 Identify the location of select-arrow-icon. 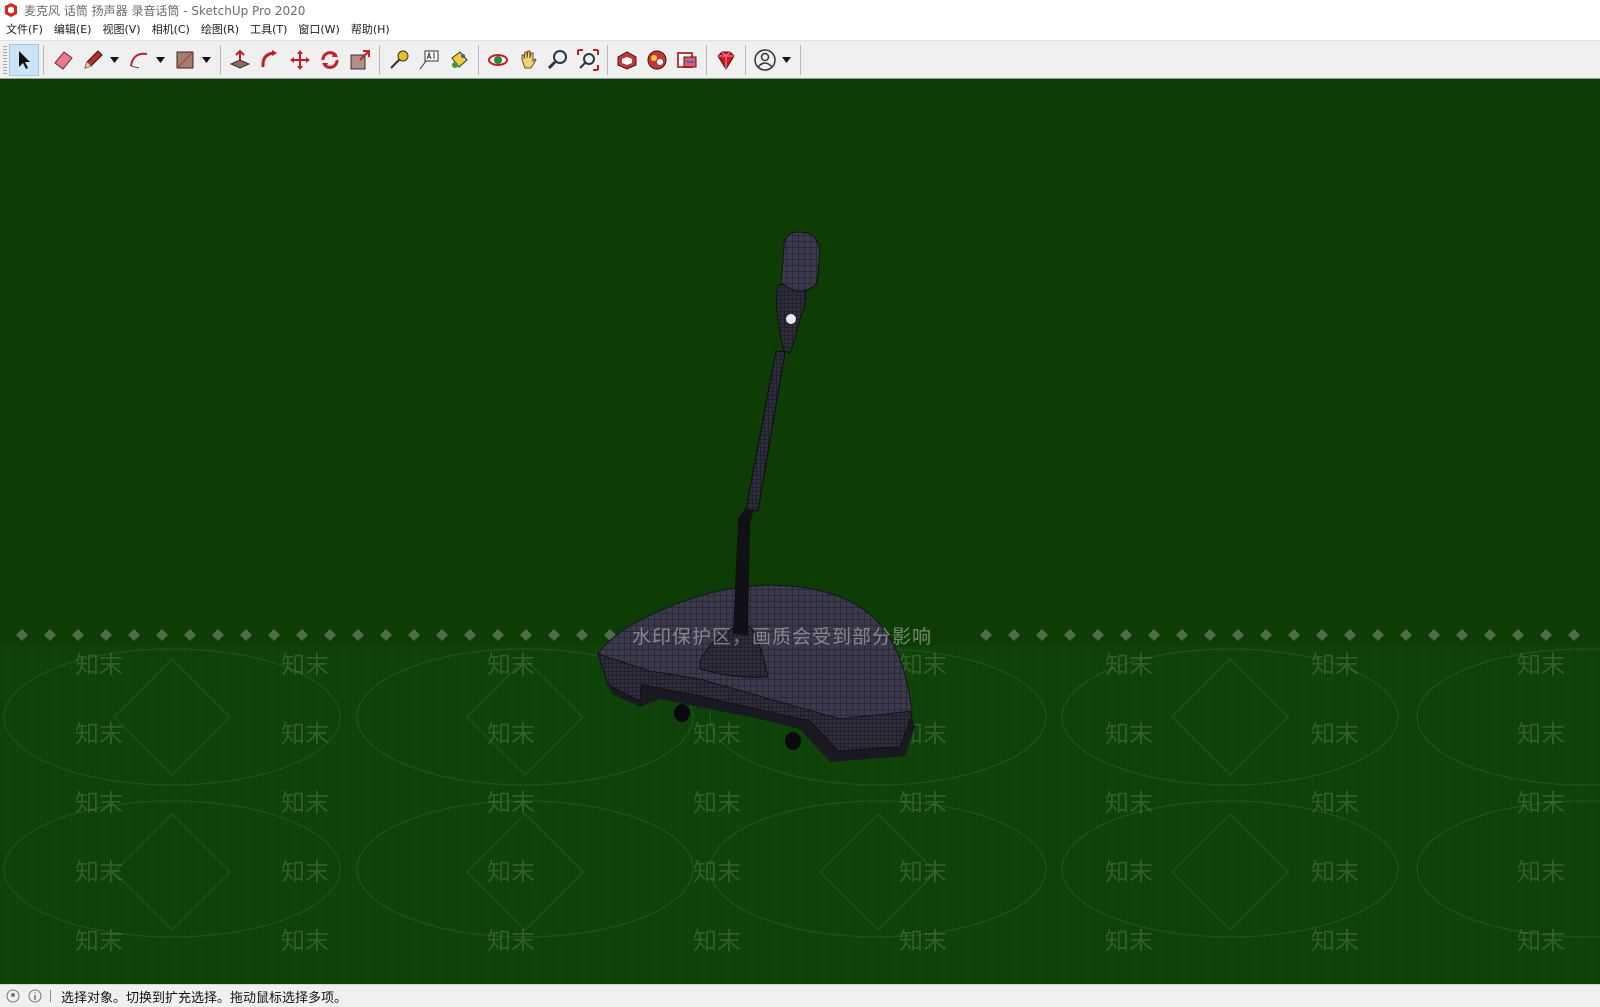
(24, 59).